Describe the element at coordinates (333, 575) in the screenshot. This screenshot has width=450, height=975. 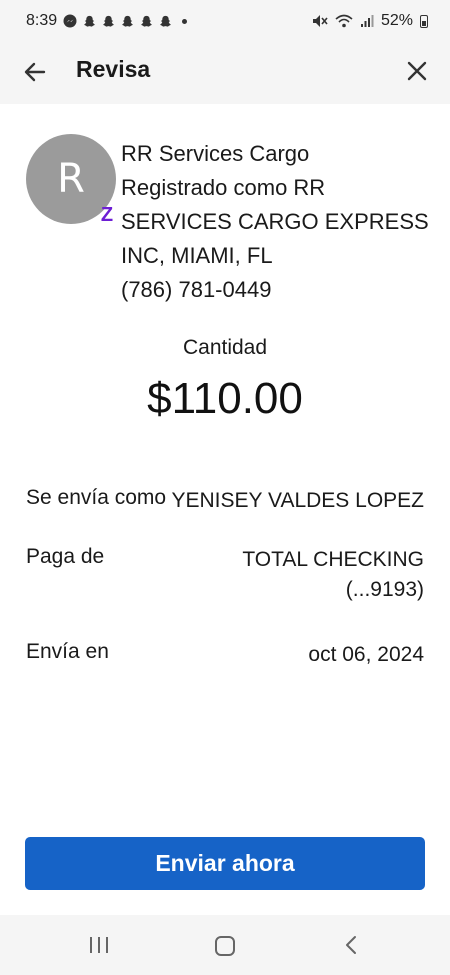
I see `pay-from-value: TOTAL CHECKING (...9193)` at that location.